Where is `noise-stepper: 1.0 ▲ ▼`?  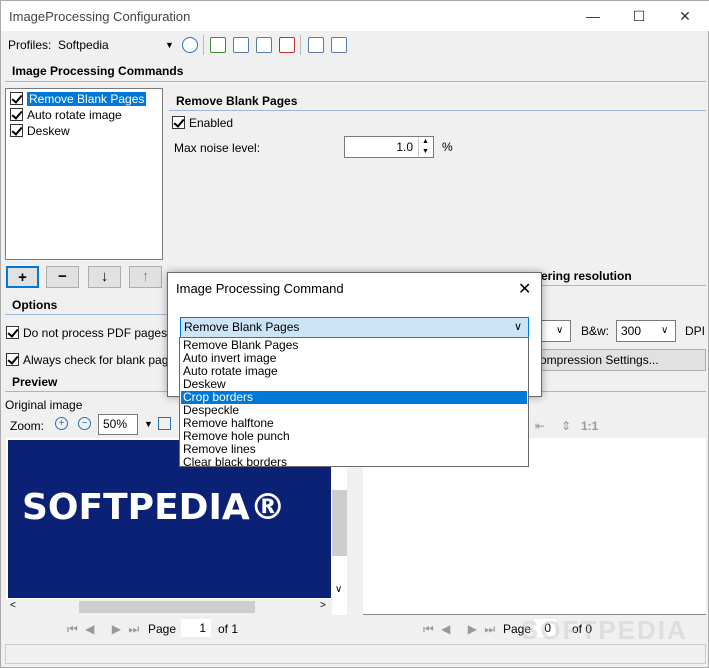
noise-stepper: 1.0 ▲ ▼ is located at coordinates (389, 147).